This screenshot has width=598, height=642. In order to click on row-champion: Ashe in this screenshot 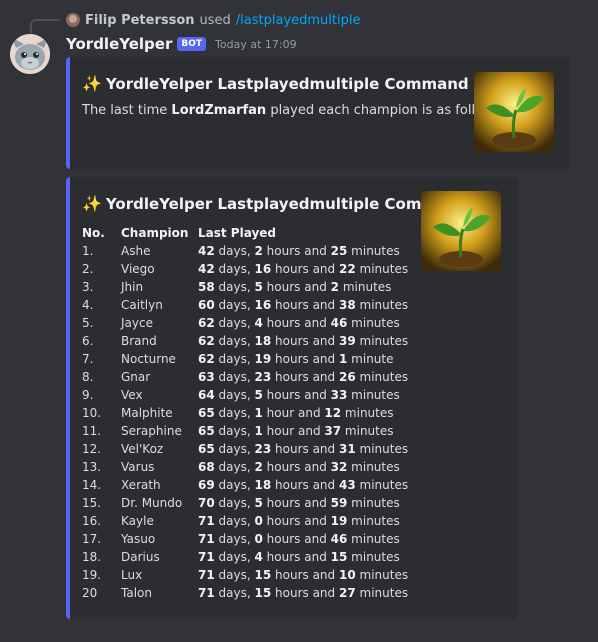, I will do `click(136, 251)`.